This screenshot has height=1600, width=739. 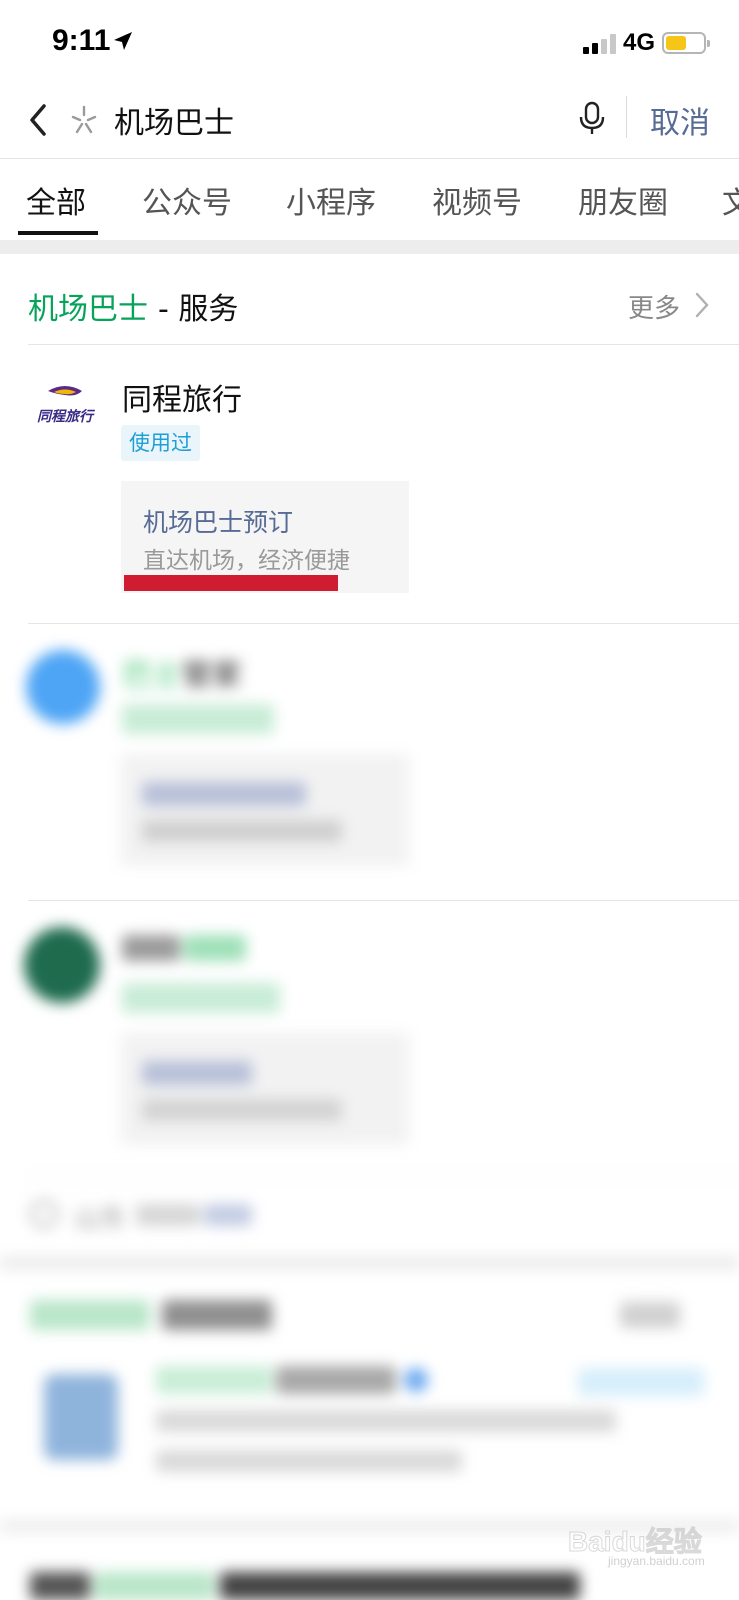 I want to click on location-detail, so click(x=168, y=1215).